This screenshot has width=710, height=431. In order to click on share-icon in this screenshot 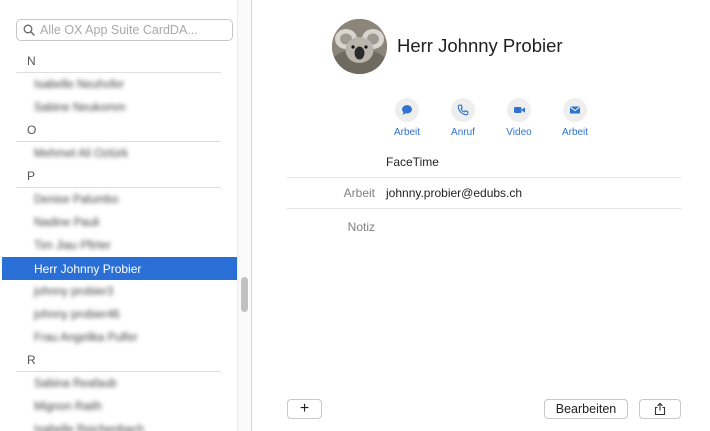, I will do `click(660, 409)`.